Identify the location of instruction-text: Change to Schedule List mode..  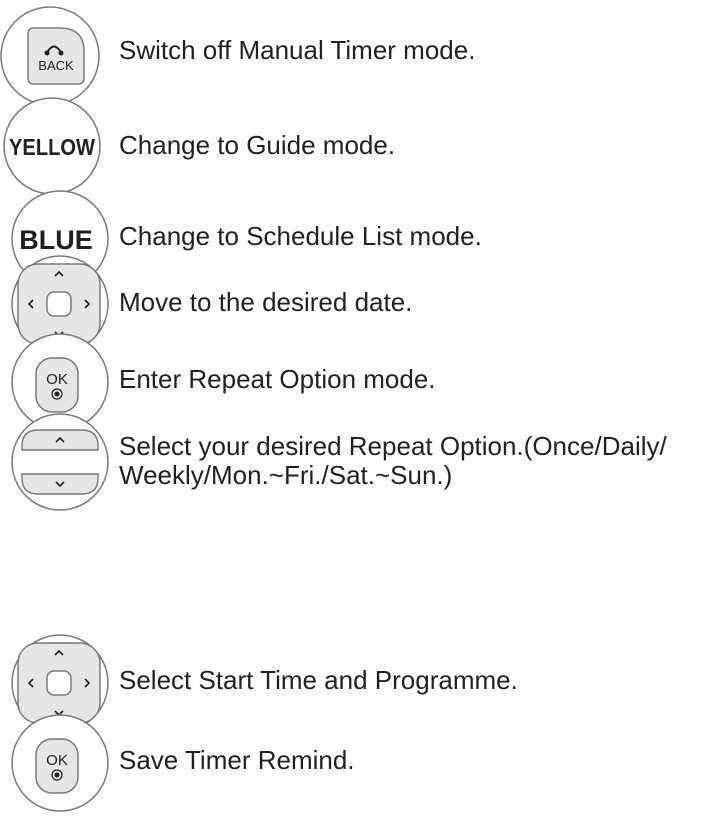
(300, 236).